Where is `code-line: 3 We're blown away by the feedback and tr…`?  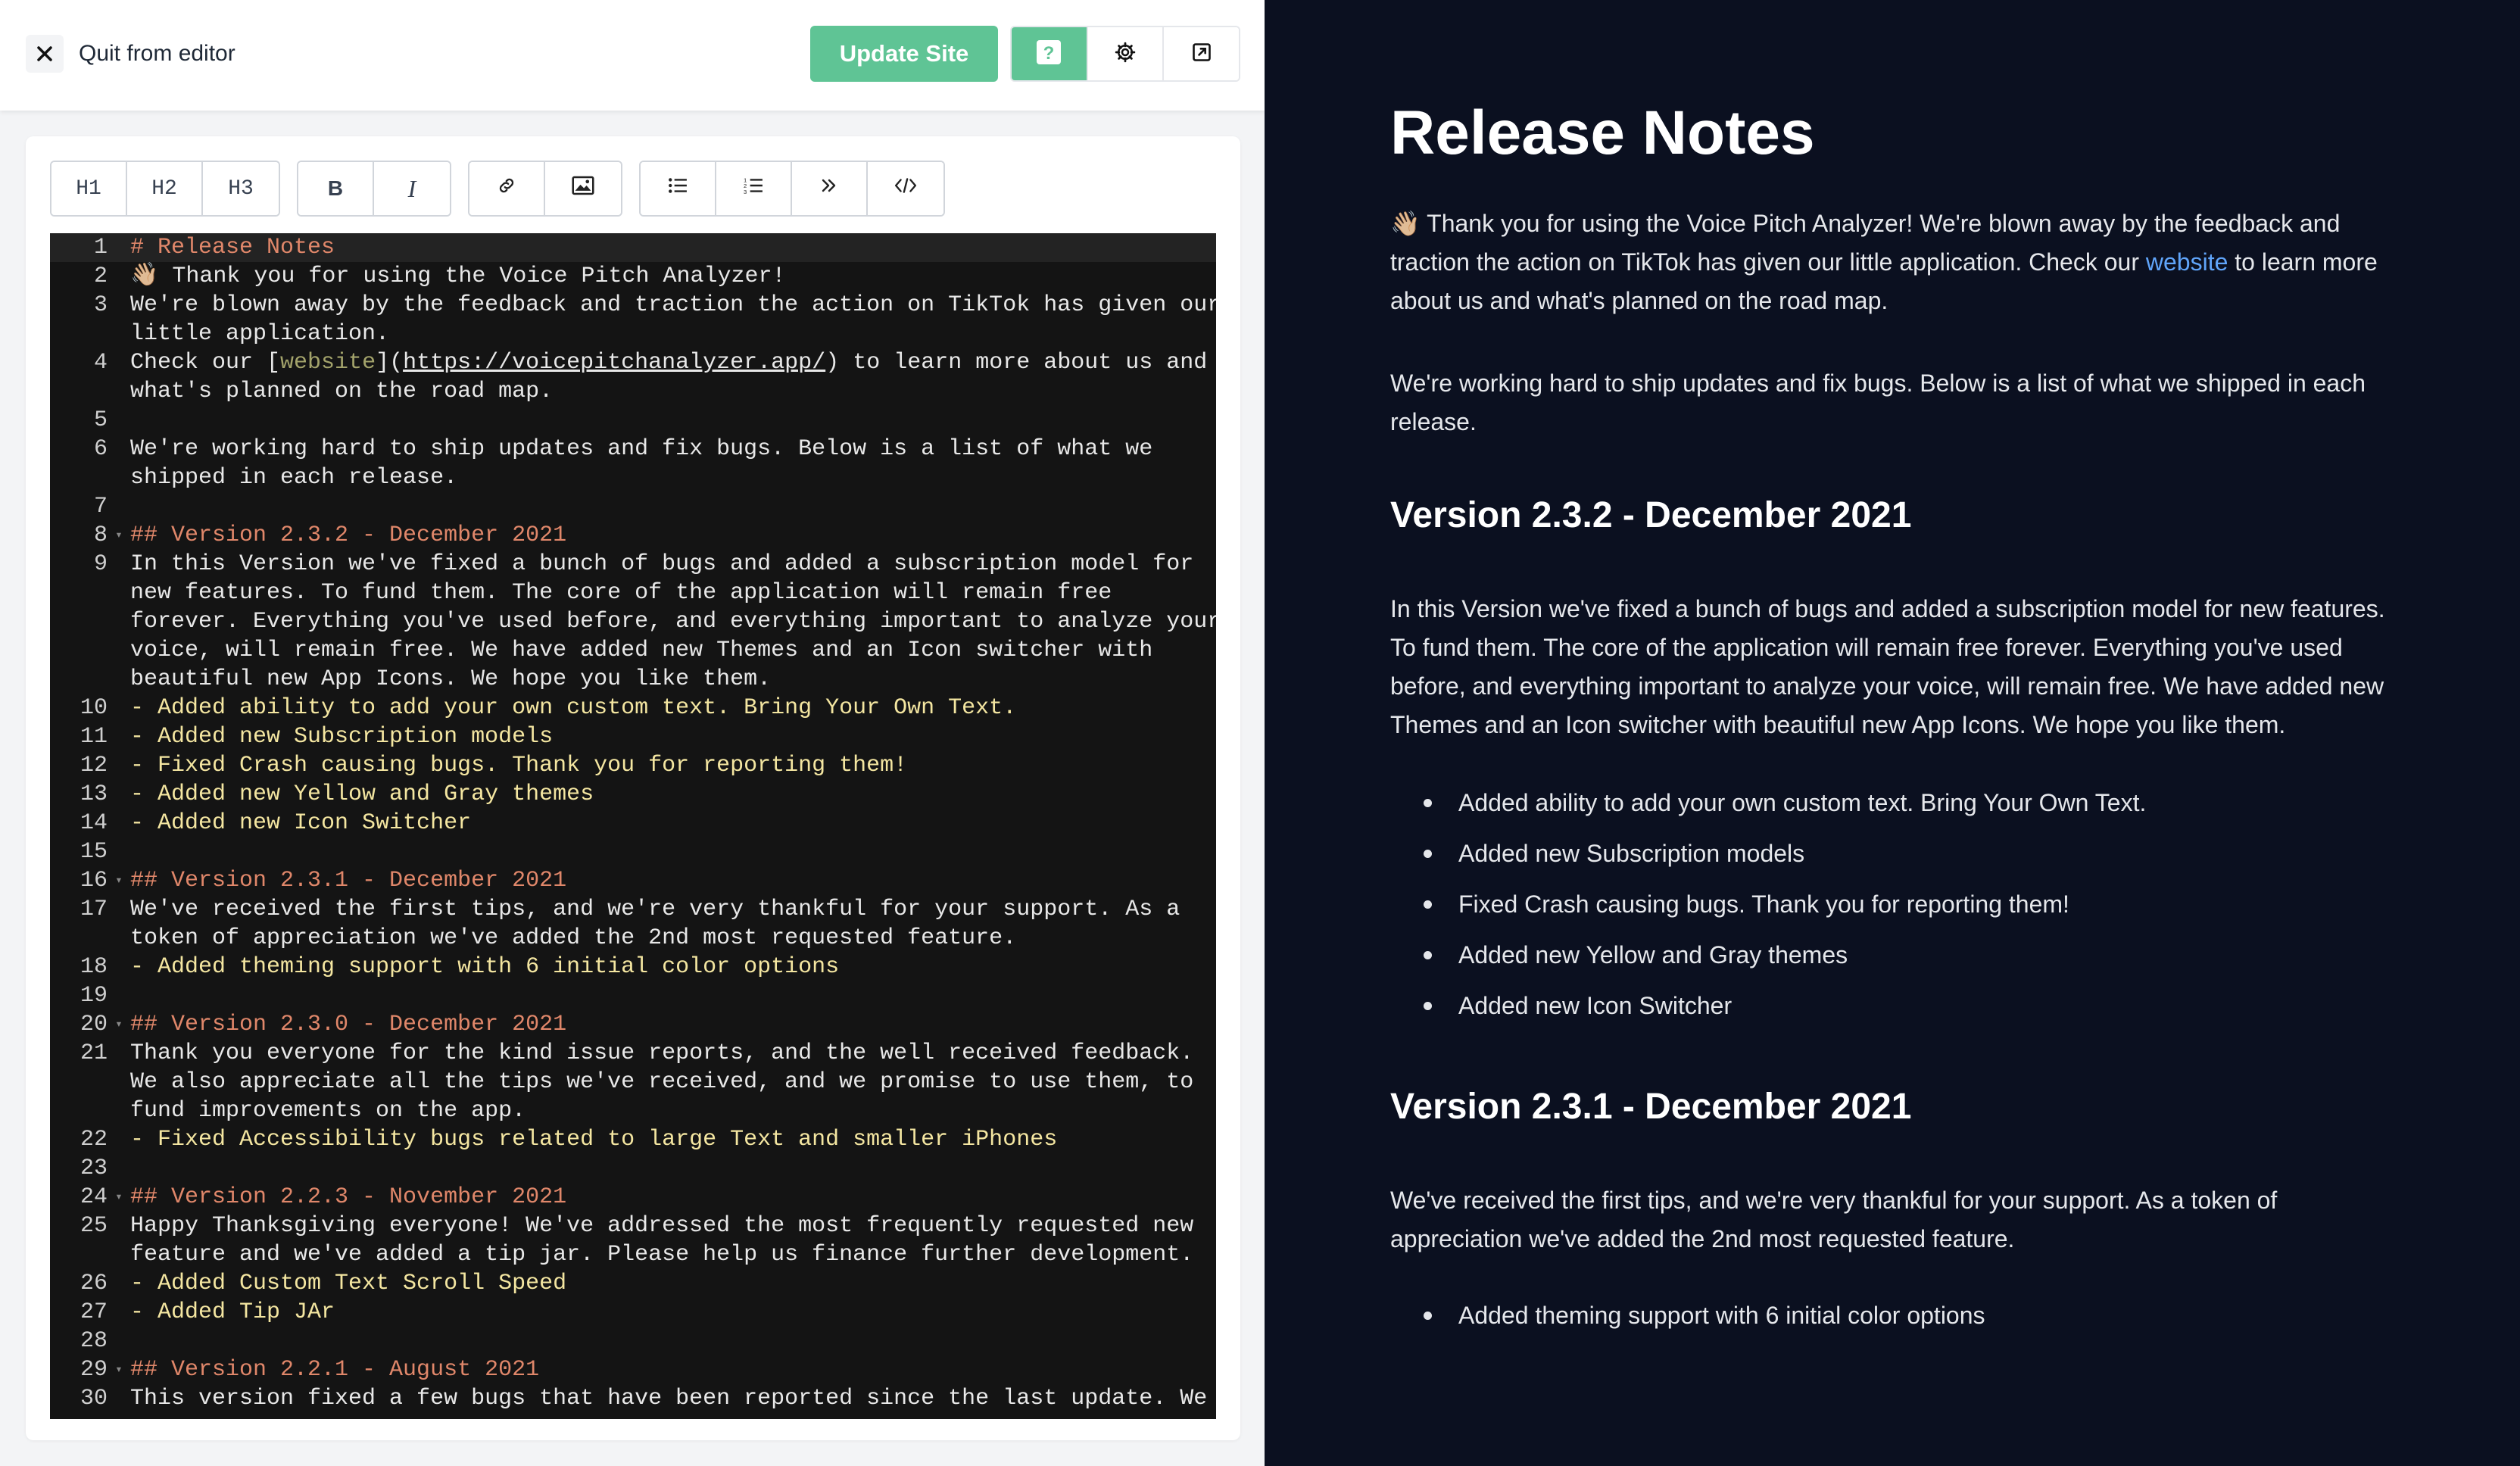
code-line: 3 We're blown away by the feedback and tr… is located at coordinates (633, 319).